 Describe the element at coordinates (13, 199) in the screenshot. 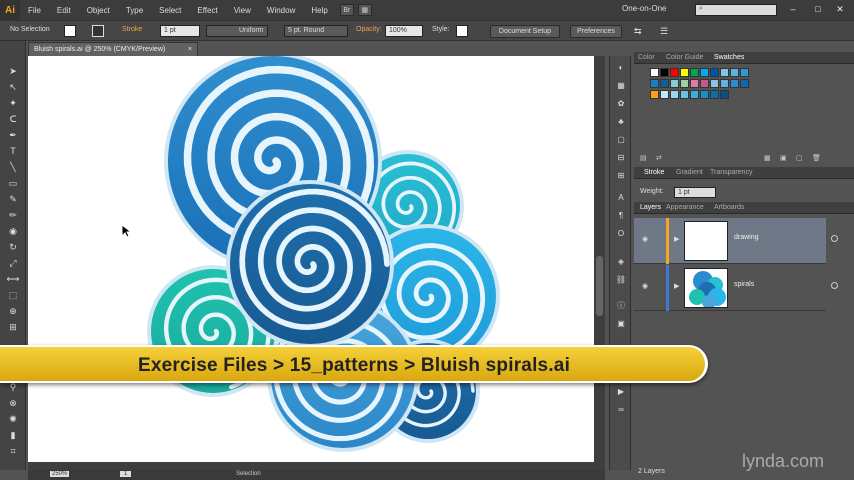

I see `paintbrush-icon: ✎` at that location.